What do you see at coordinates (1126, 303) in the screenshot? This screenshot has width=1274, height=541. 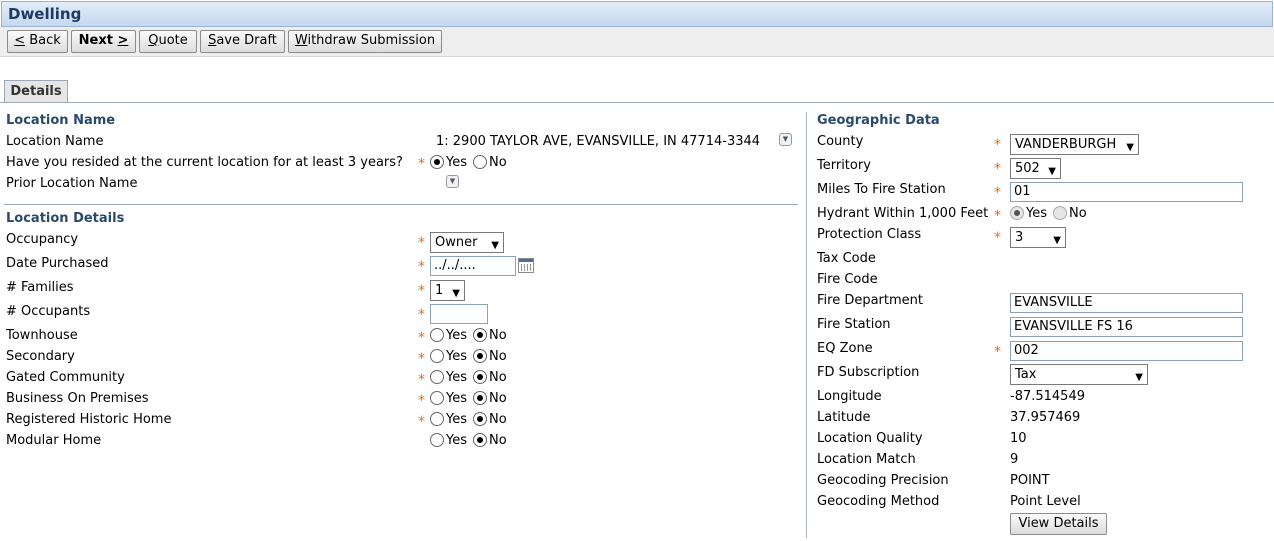 I see `fire-department-input: EVANSVILLE` at bounding box center [1126, 303].